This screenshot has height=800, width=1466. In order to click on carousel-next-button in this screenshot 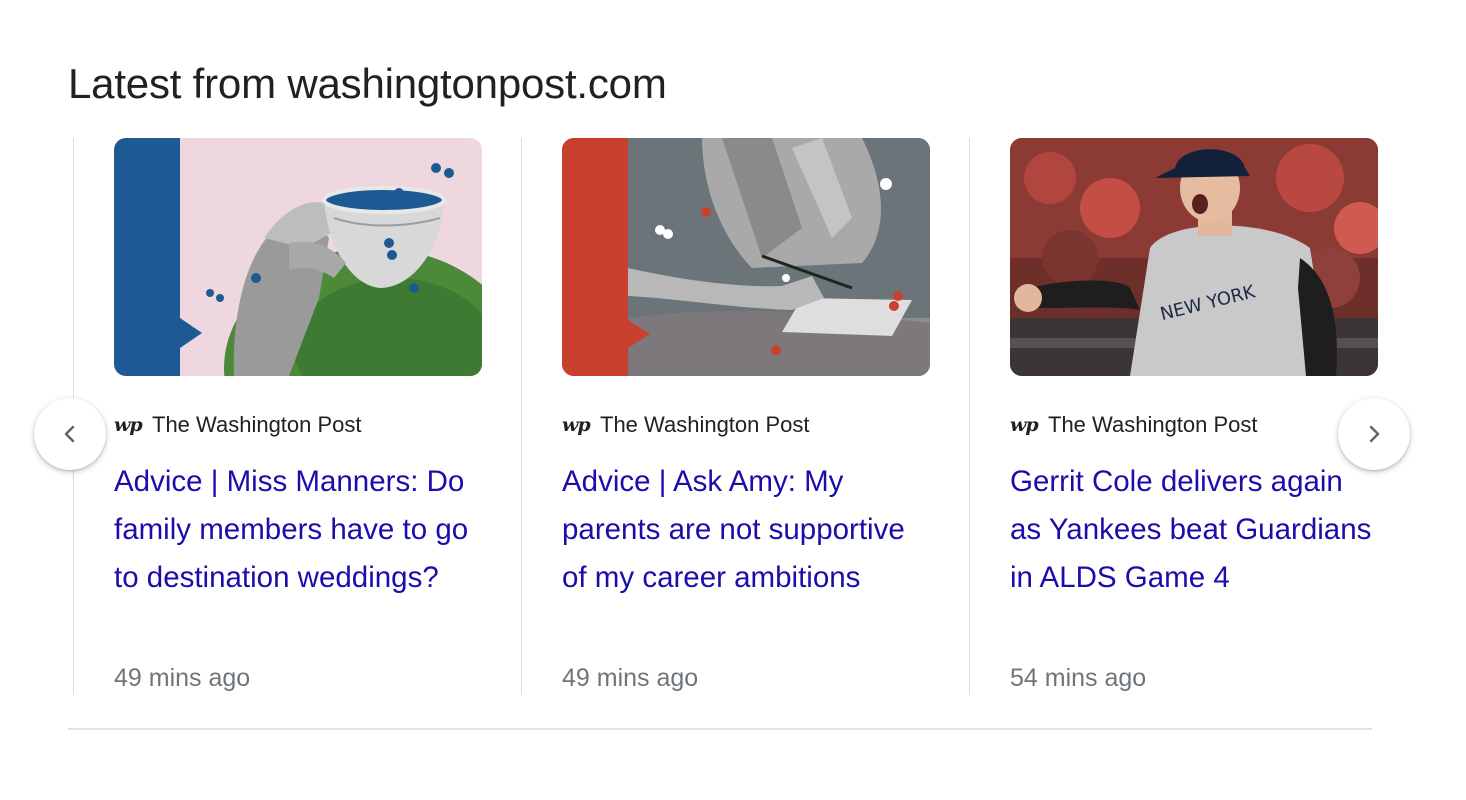, I will do `click(1374, 434)`.